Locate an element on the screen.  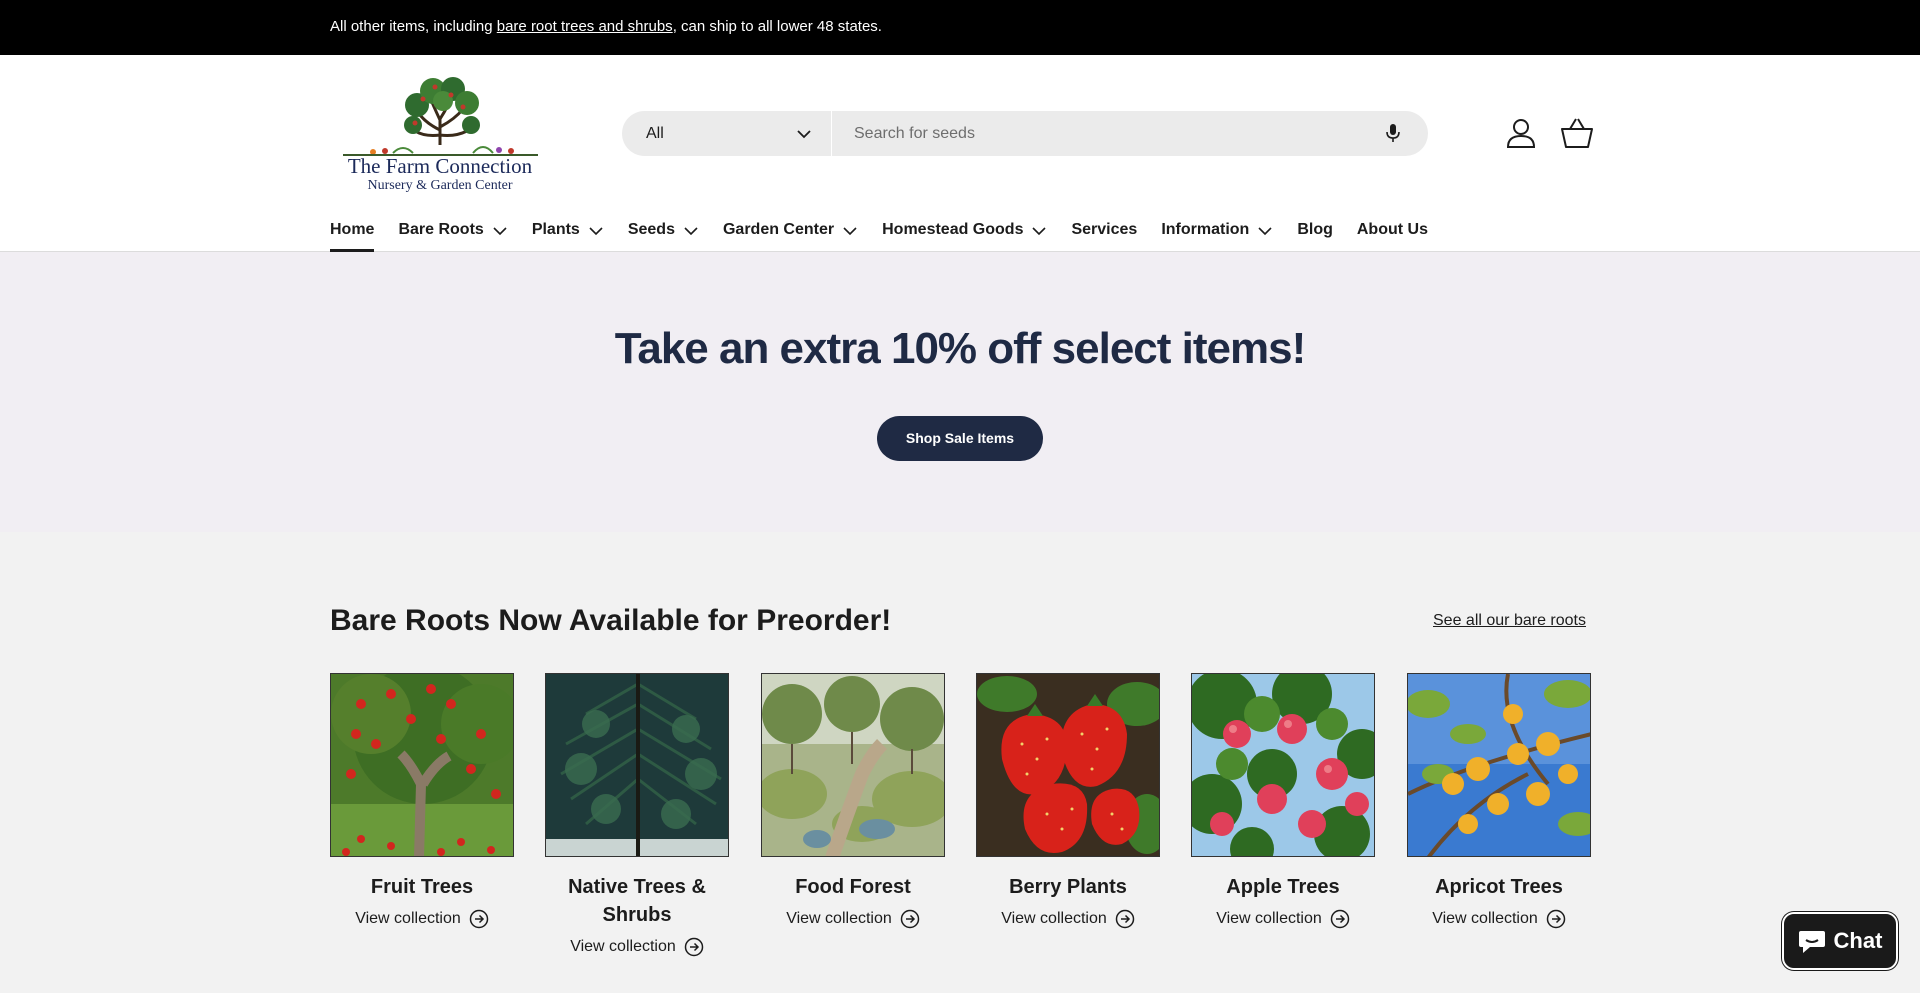
announcement-prefix: All other items, including is located at coordinates (413, 26).